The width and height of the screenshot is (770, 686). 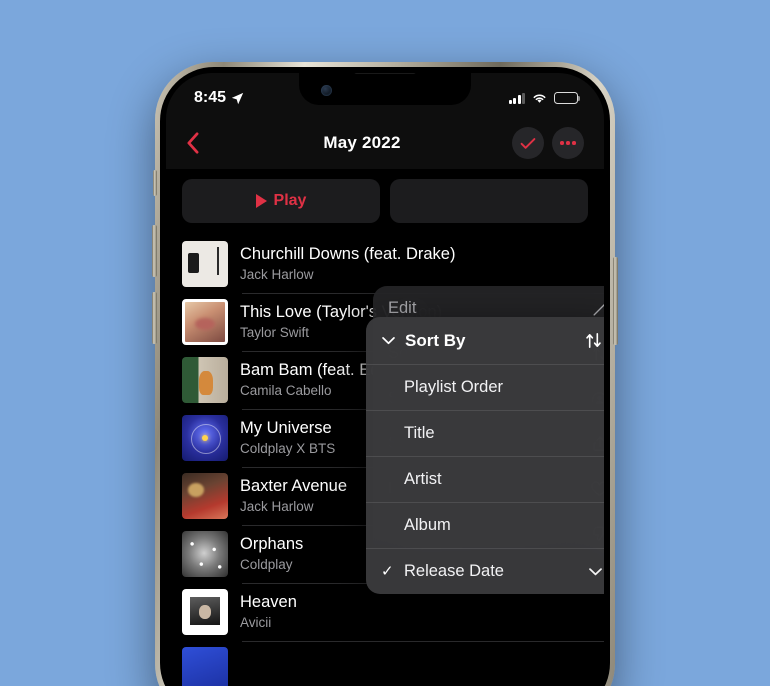 What do you see at coordinates (268, 602) in the screenshot?
I see `song-title: Heaven` at bounding box center [268, 602].